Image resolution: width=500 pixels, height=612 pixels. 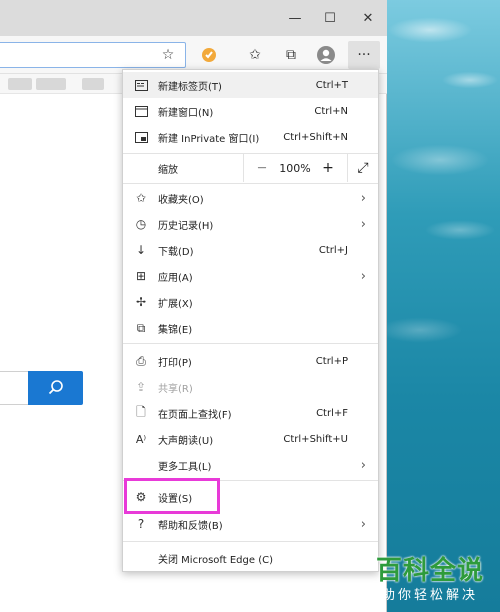 I want to click on zoom-level: 100%, so click(x=295, y=168).